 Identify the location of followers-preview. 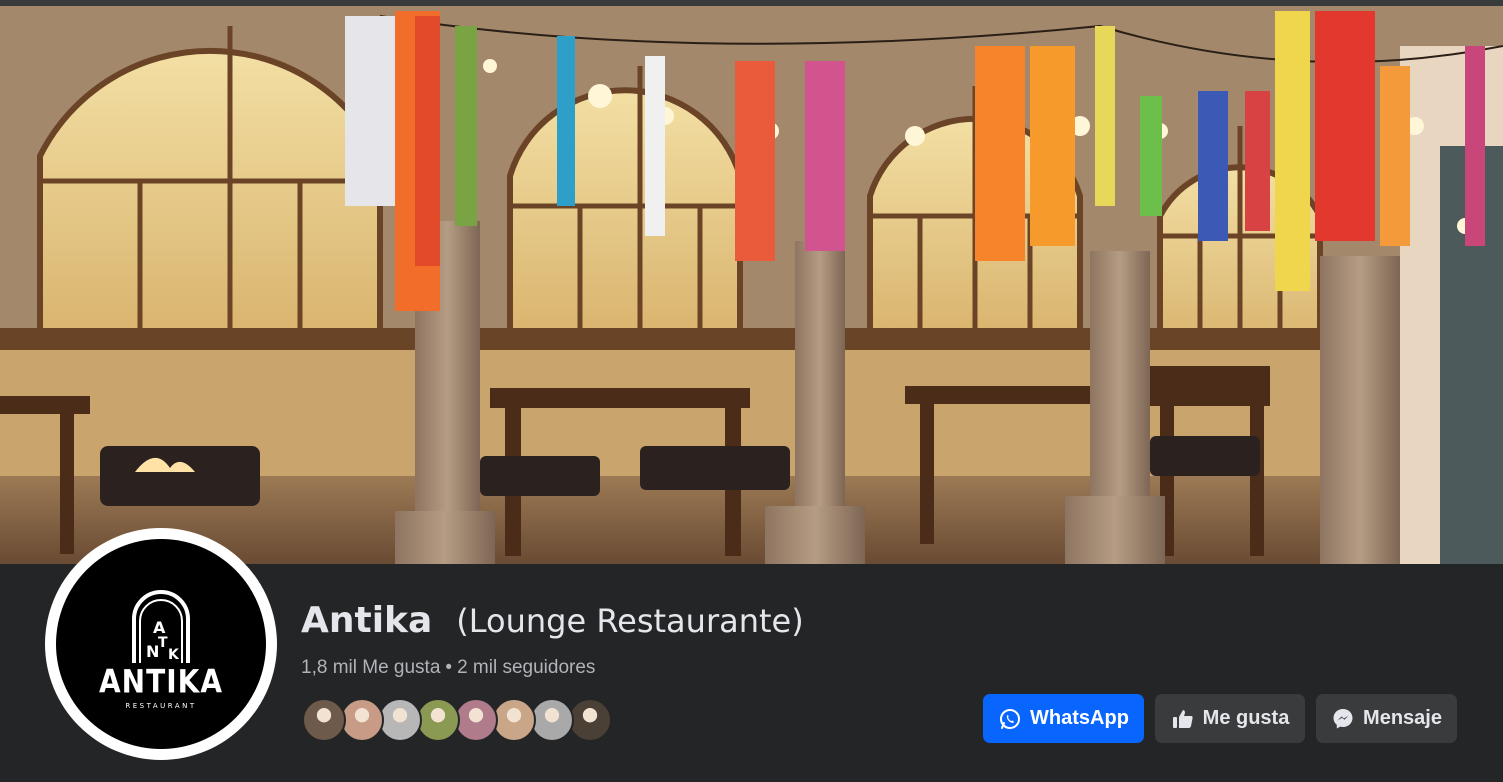
(462, 720).